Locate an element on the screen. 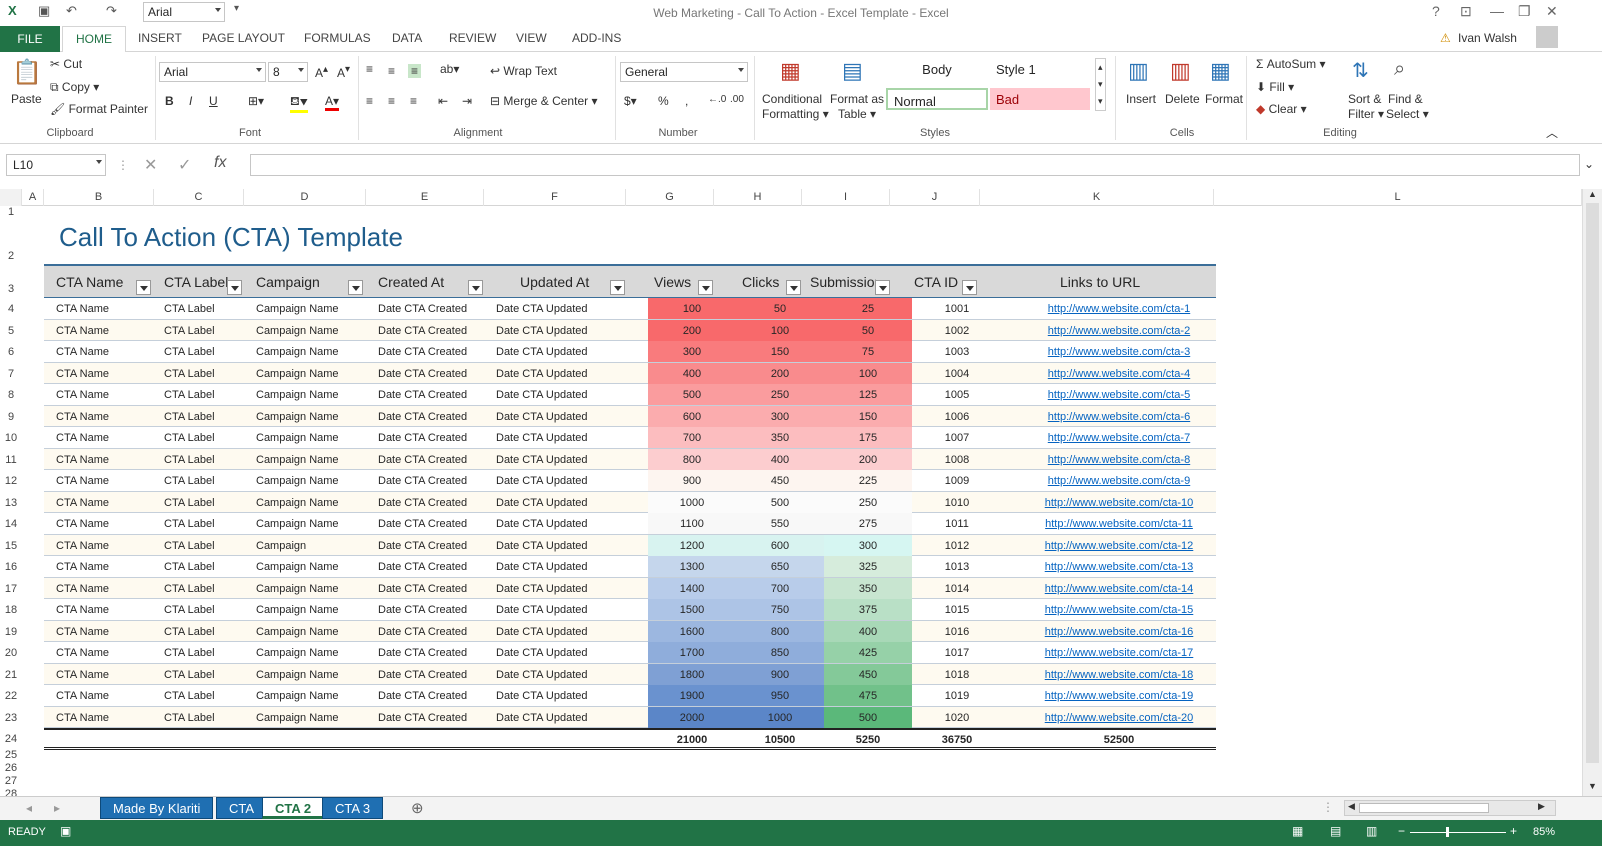 Image resolution: width=1602 pixels, height=863 pixels. row-header: 23 is located at coordinates (11, 718).